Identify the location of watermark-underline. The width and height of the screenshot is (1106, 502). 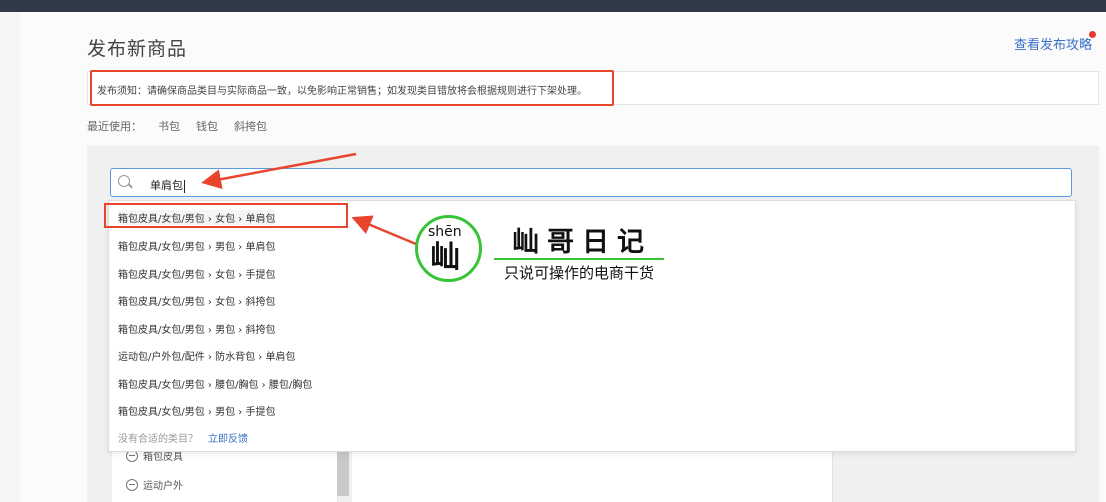
(579, 259).